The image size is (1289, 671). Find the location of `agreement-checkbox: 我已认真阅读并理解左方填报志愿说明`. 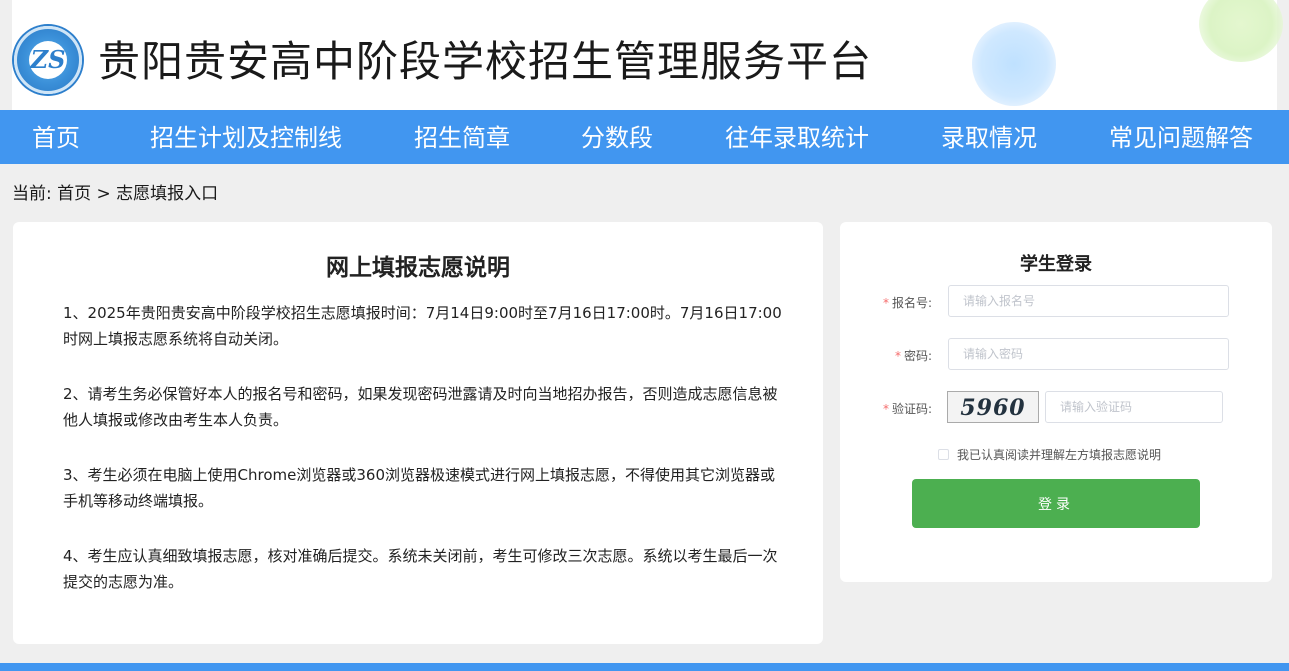

agreement-checkbox: 我已认真阅读并理解左方填报志愿说明 is located at coordinates (1049, 454).